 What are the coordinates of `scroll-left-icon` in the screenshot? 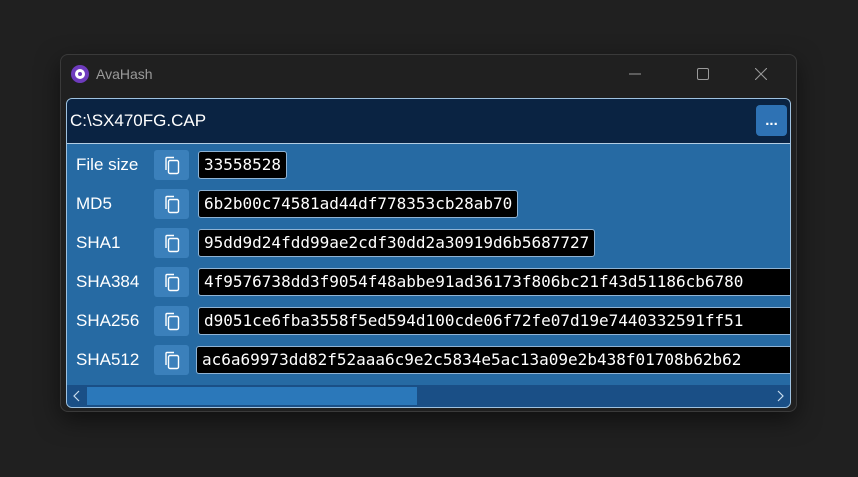 It's located at (77, 396).